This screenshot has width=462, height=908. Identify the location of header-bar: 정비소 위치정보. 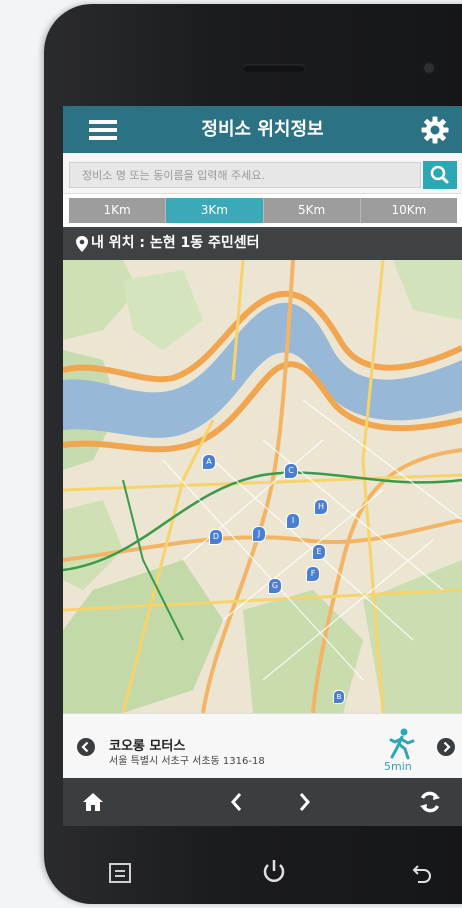
(262, 129).